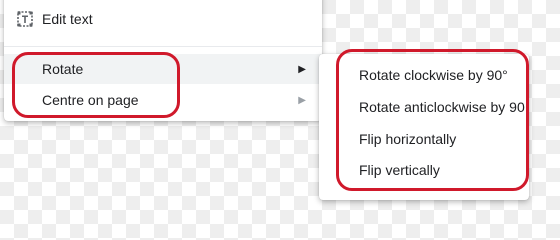 The width and height of the screenshot is (560, 240). Describe the element at coordinates (163, 19) in the screenshot. I see `edit-text-menu-item: Edit text` at that location.